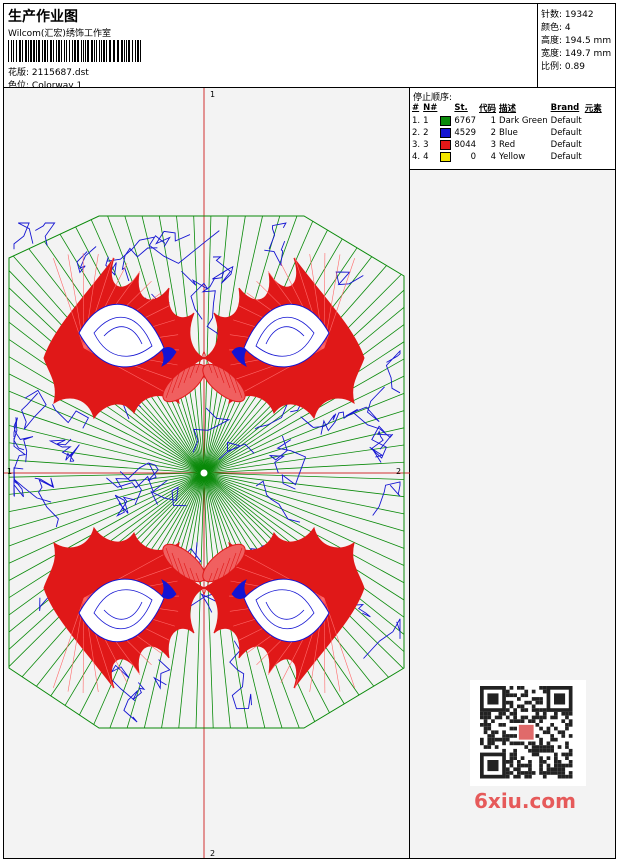  What do you see at coordinates (426, 157) in the screenshot?
I see `row-number: 4` at bounding box center [426, 157].